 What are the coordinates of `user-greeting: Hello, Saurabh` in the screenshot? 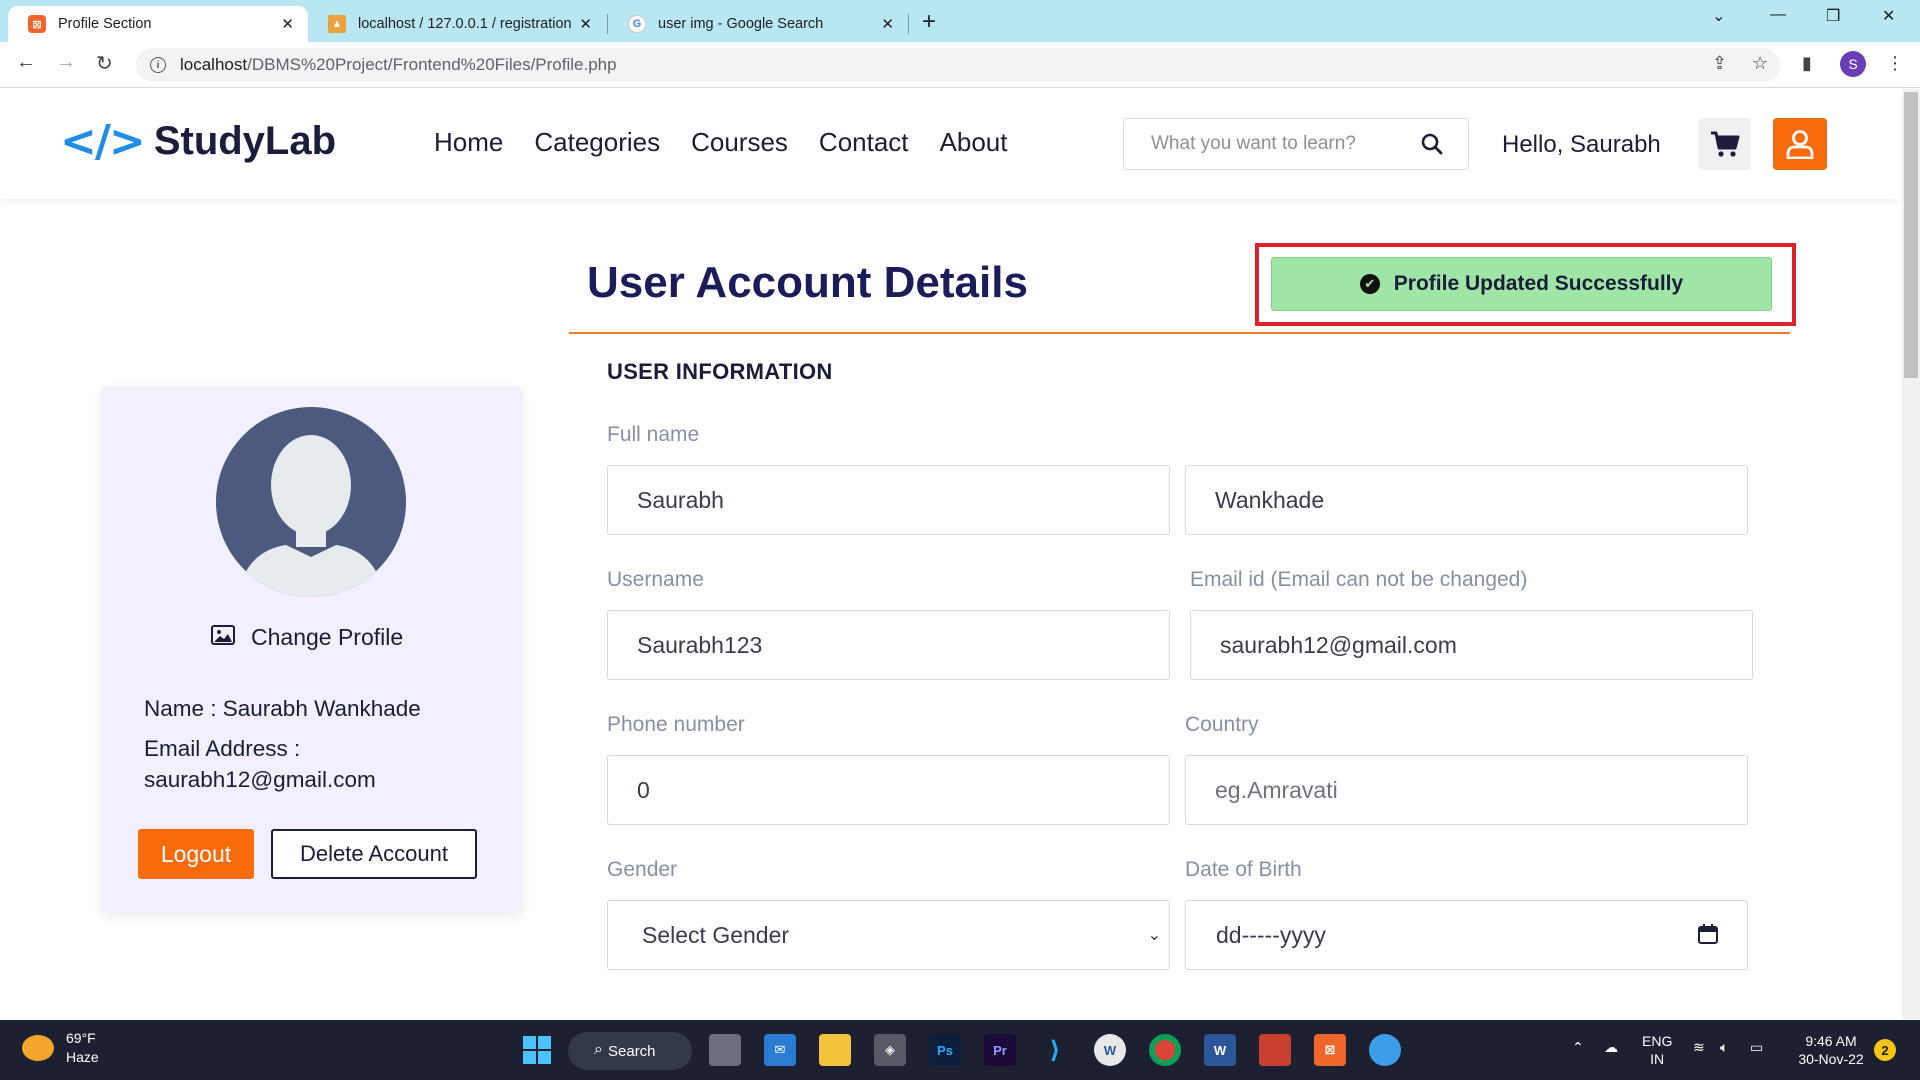 It's located at (1581, 144).